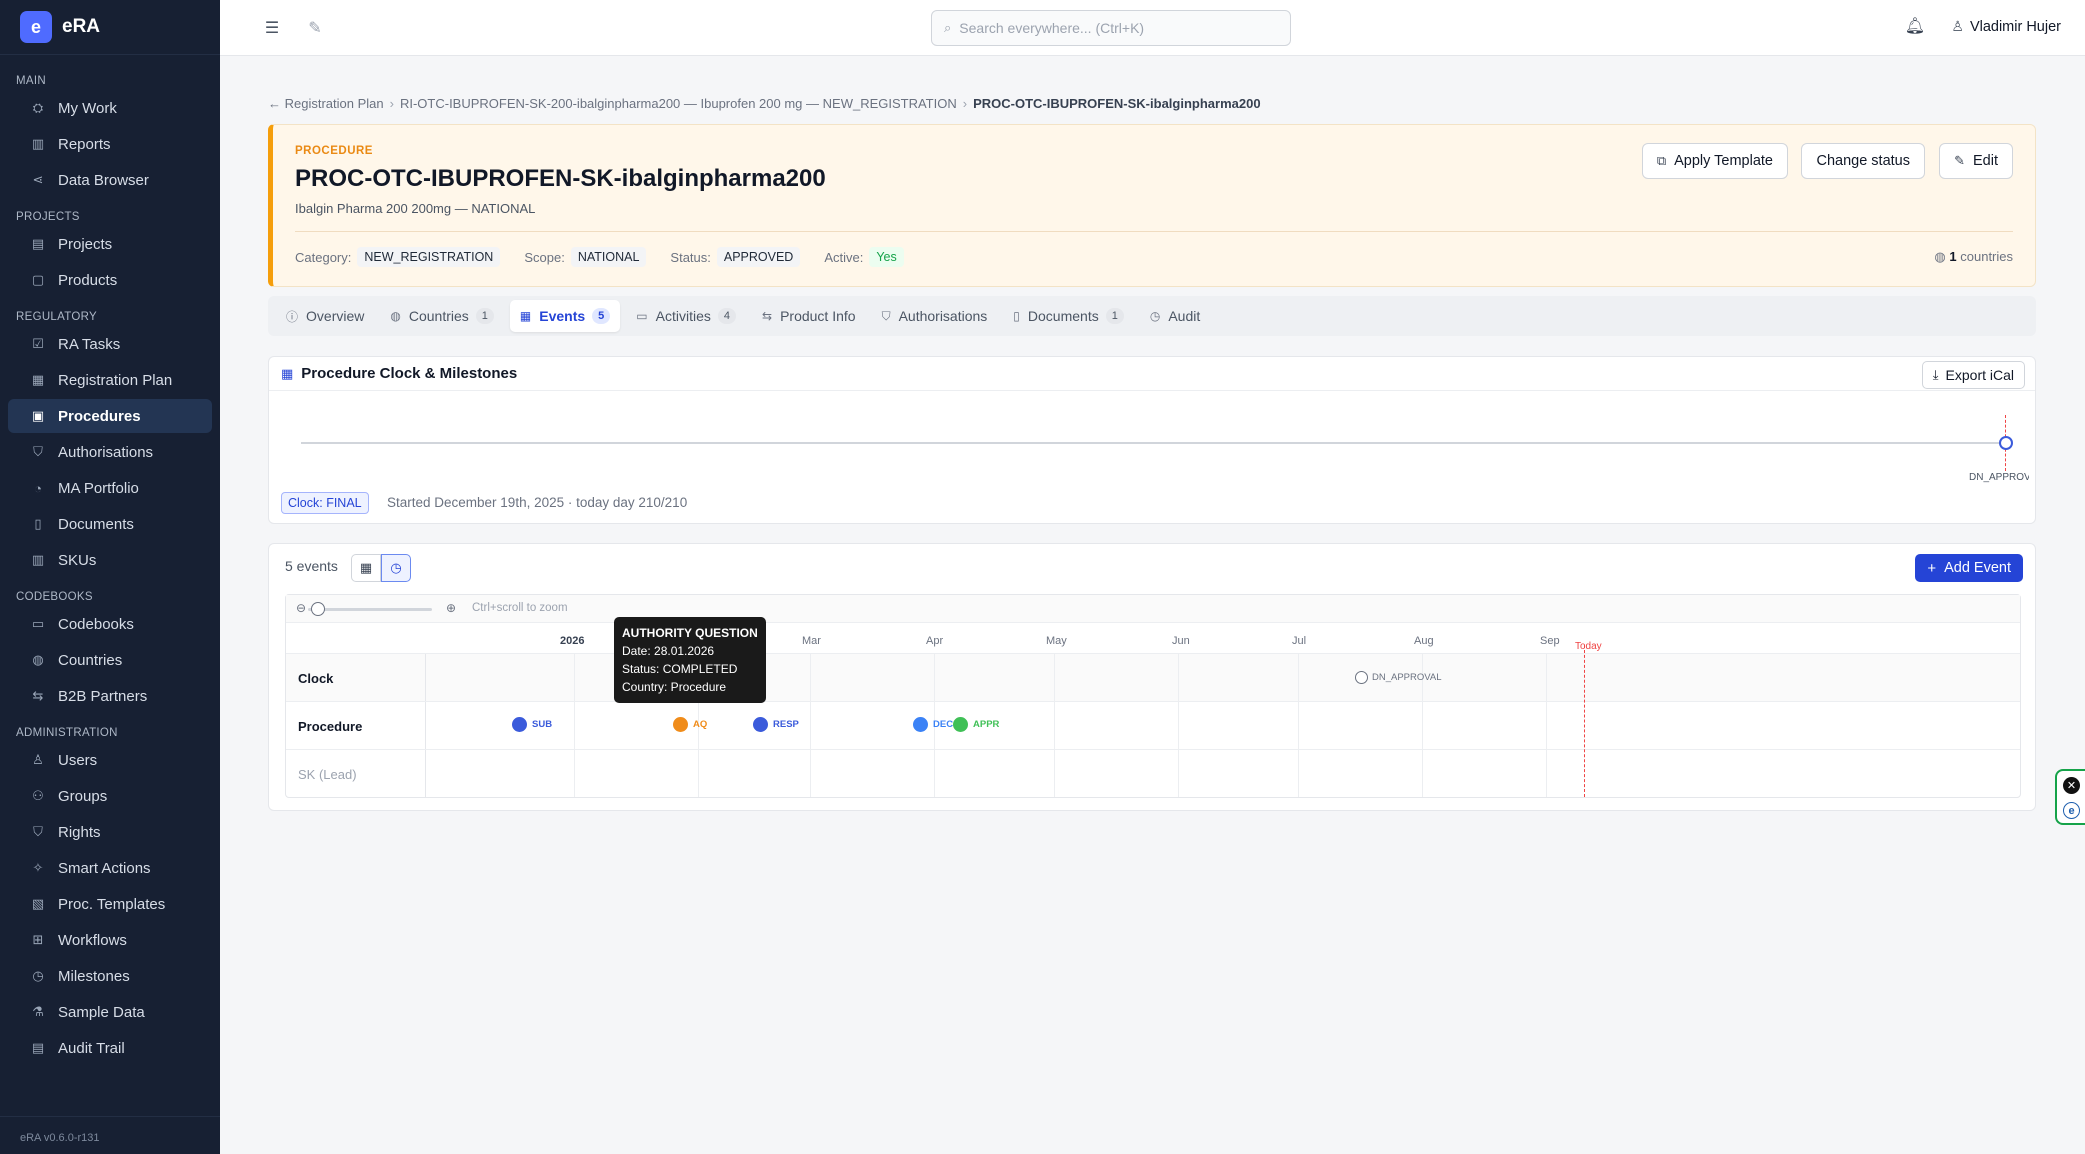 The height and width of the screenshot is (1154, 2085). I want to click on clock-icon: ◷, so click(396, 567).